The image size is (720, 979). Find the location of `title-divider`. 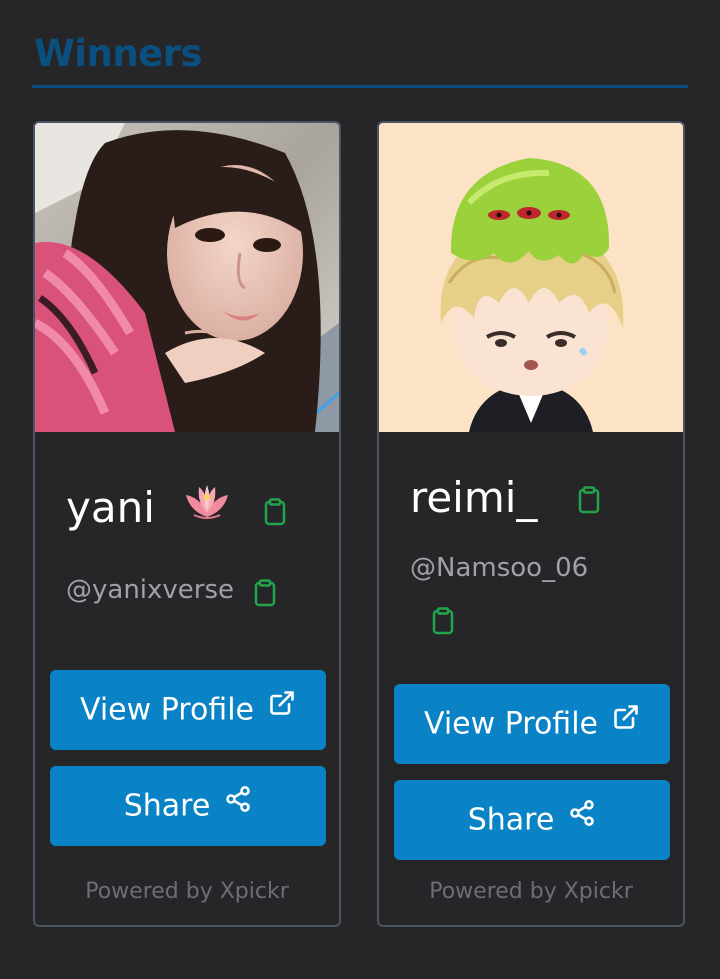

title-divider is located at coordinates (360, 86).